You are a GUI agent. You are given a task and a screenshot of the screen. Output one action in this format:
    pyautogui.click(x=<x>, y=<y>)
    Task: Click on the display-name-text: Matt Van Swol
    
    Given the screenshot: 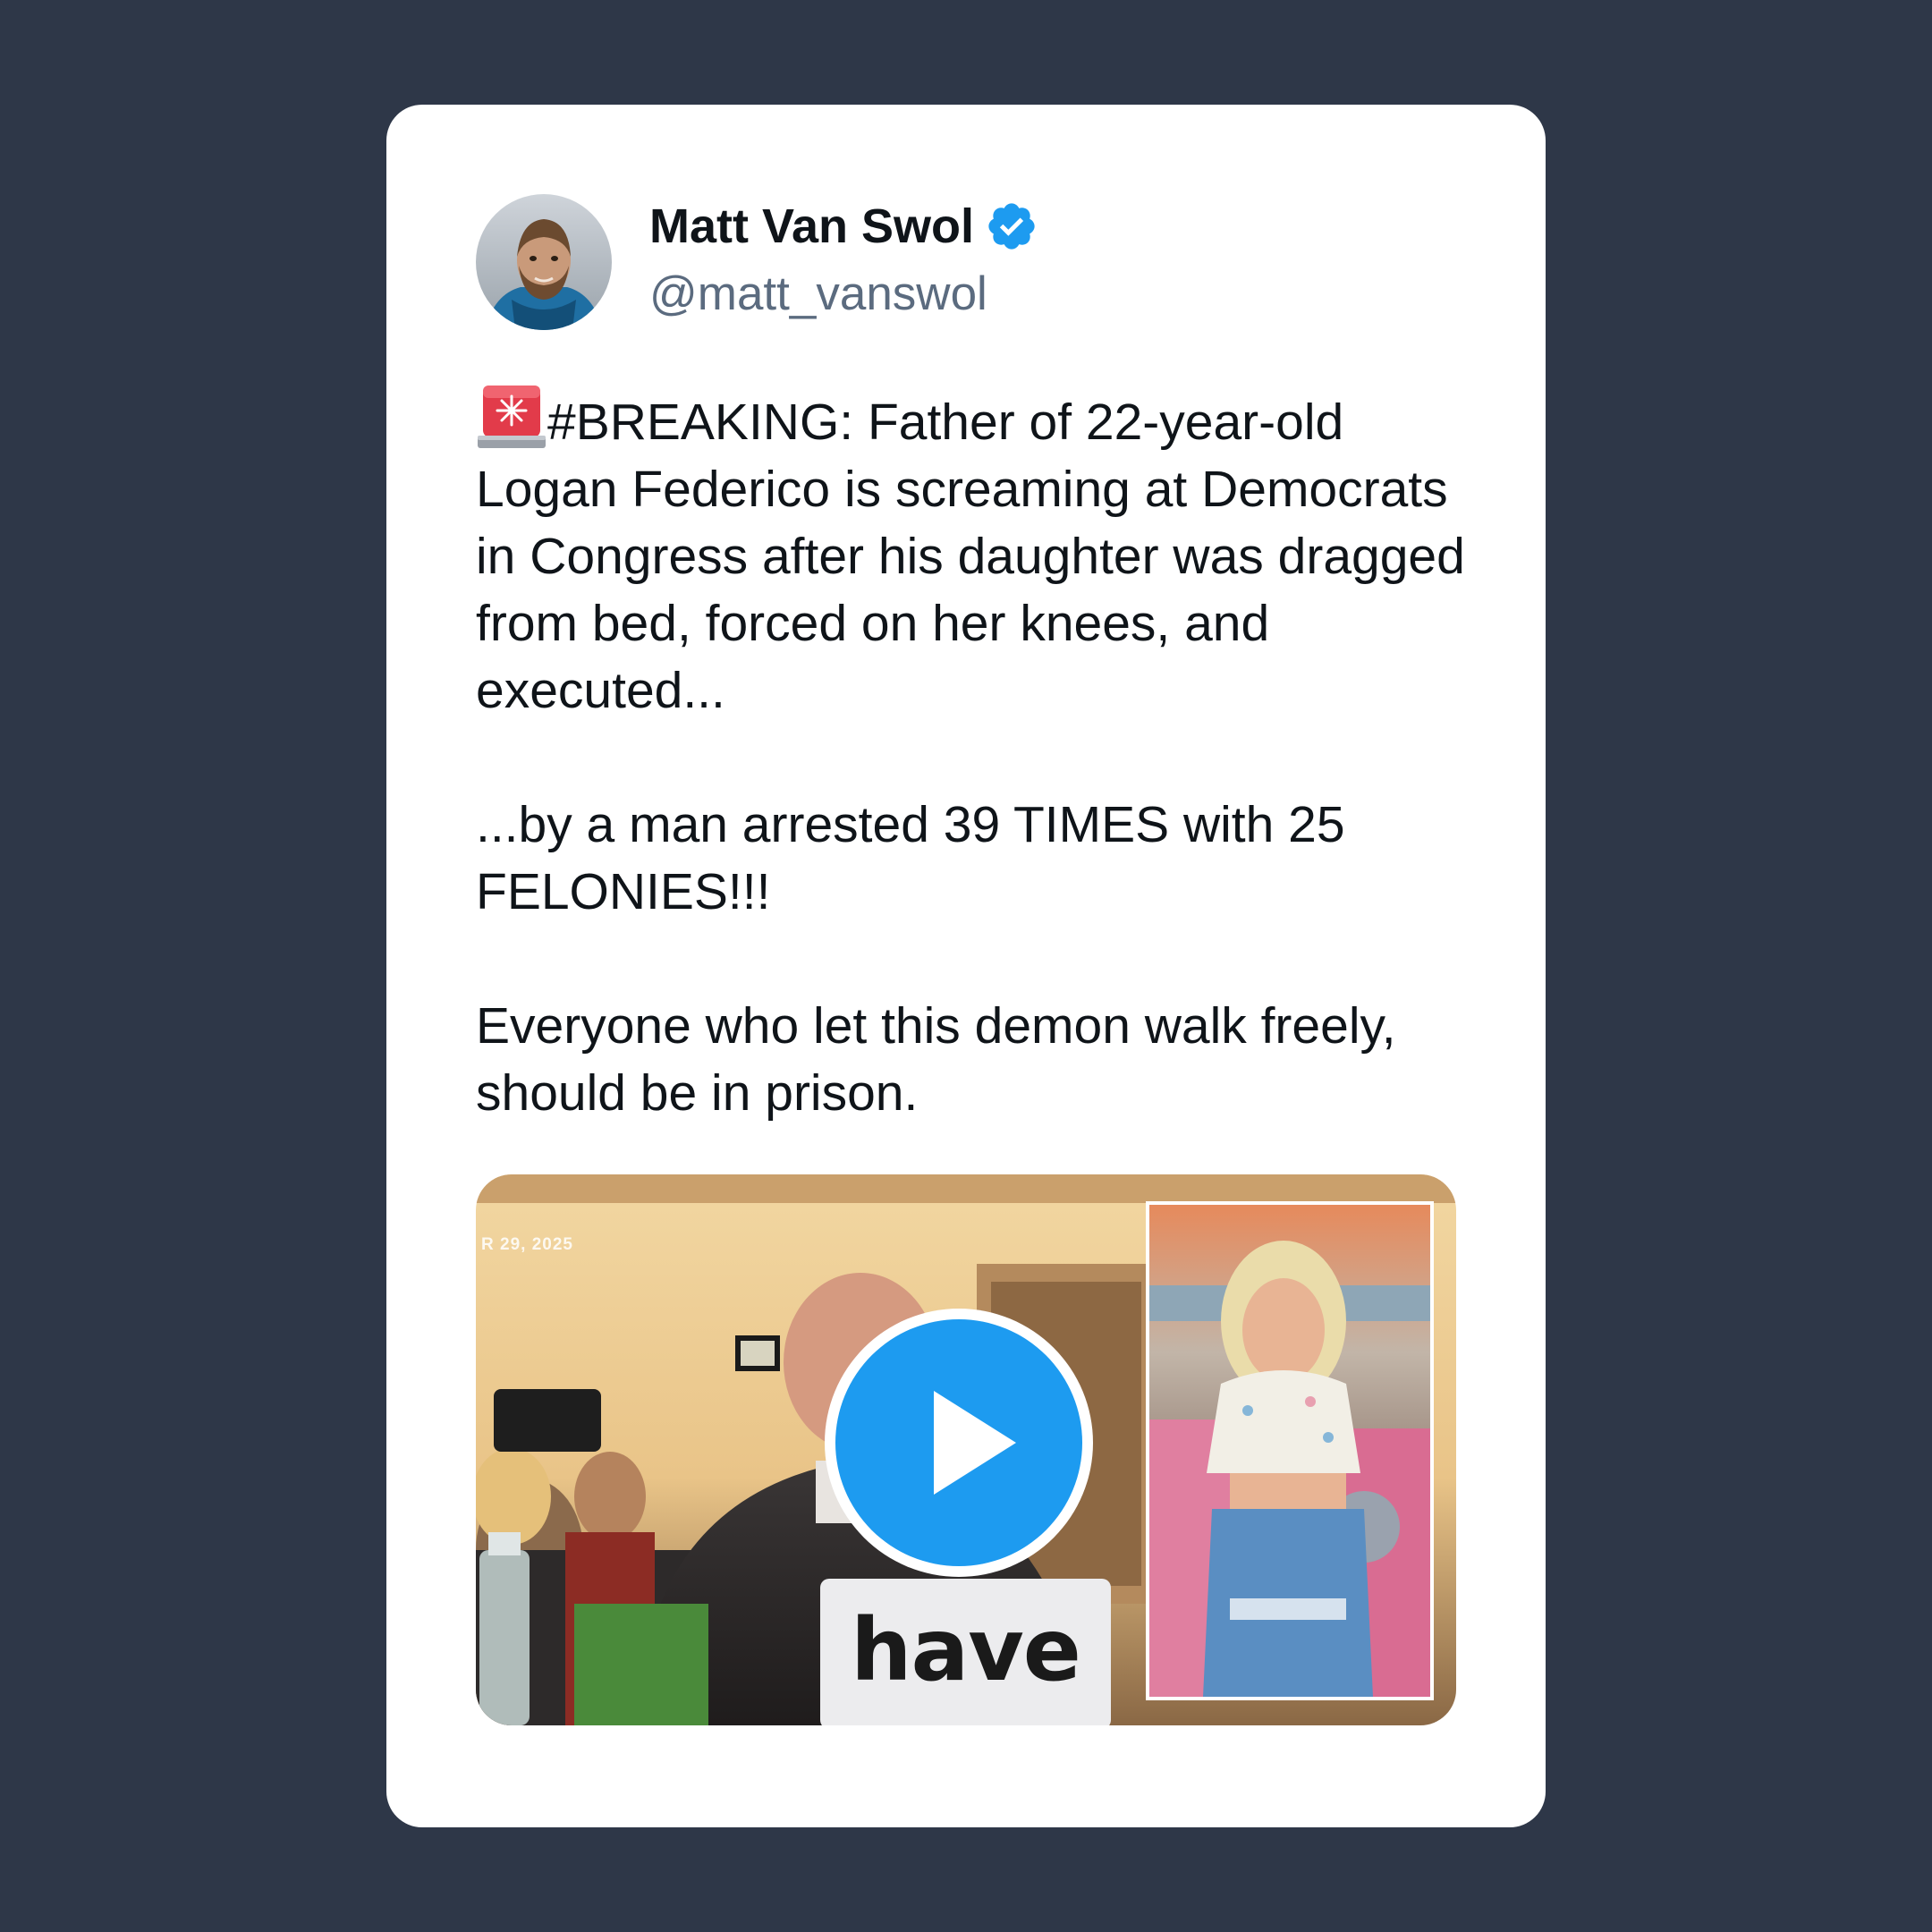 What is the action you would take?
    pyautogui.click(x=812, y=226)
    